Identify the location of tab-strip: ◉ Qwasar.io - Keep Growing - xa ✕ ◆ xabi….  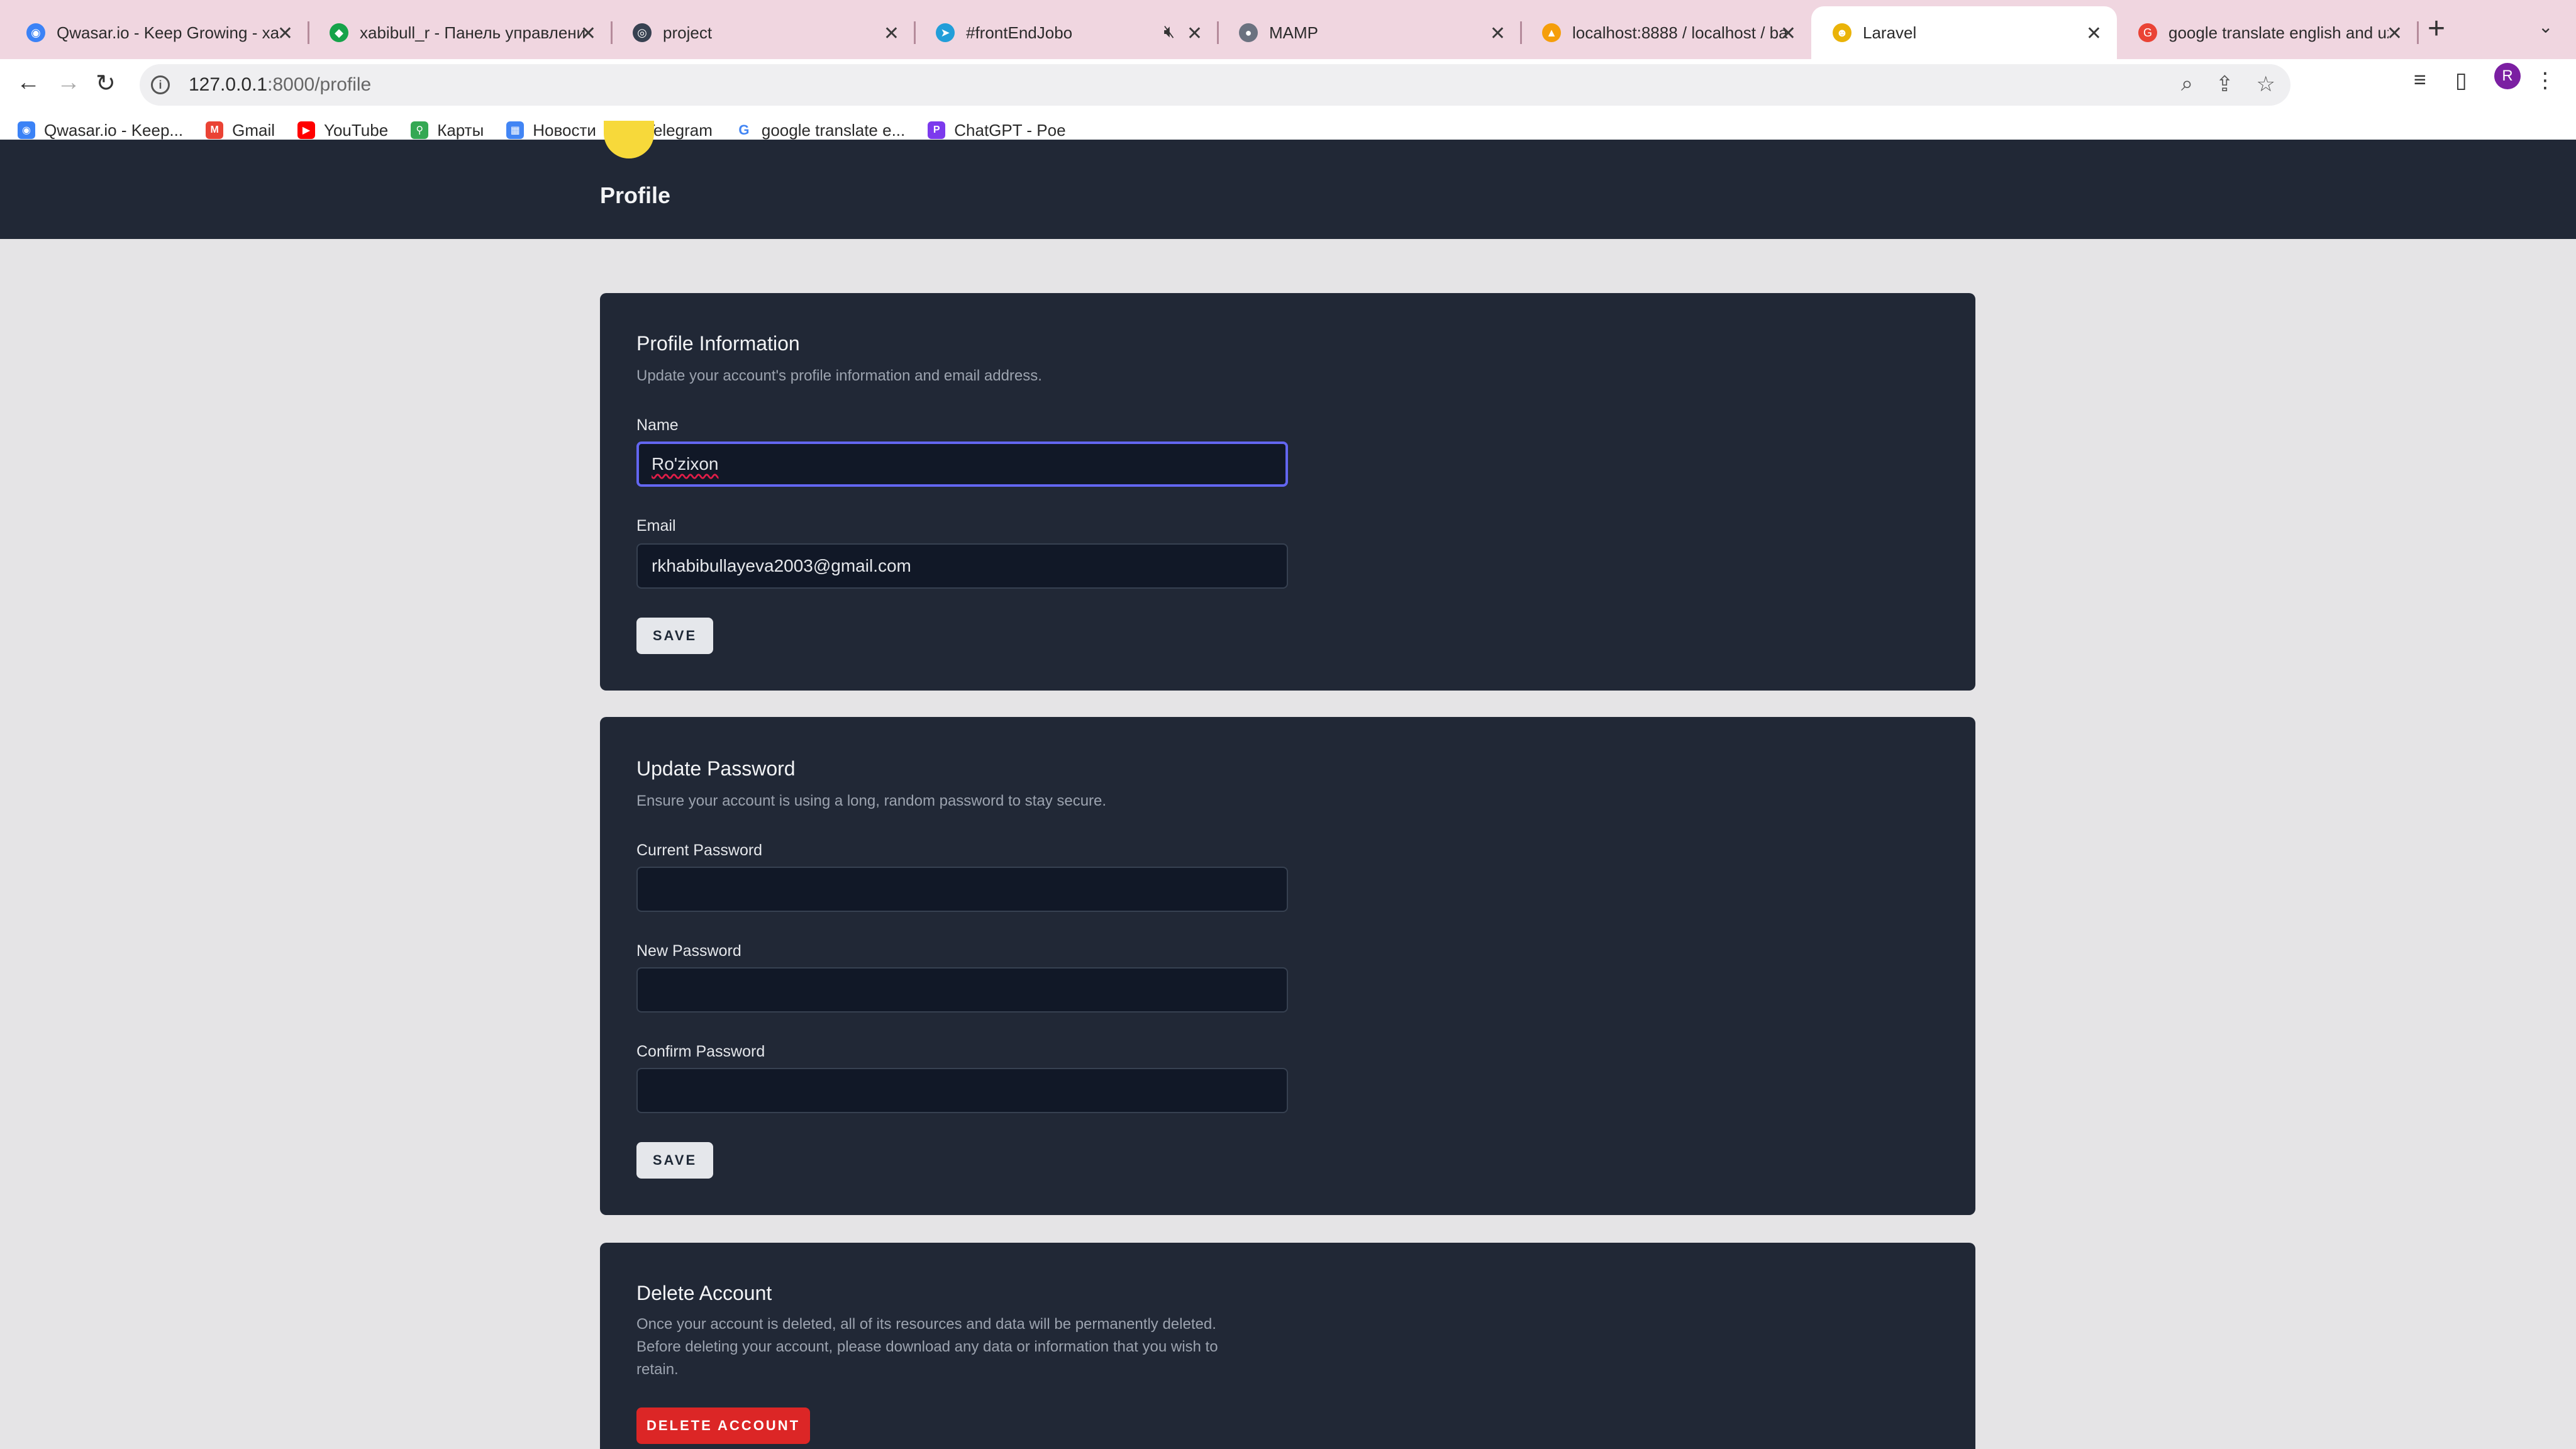
(1288, 29).